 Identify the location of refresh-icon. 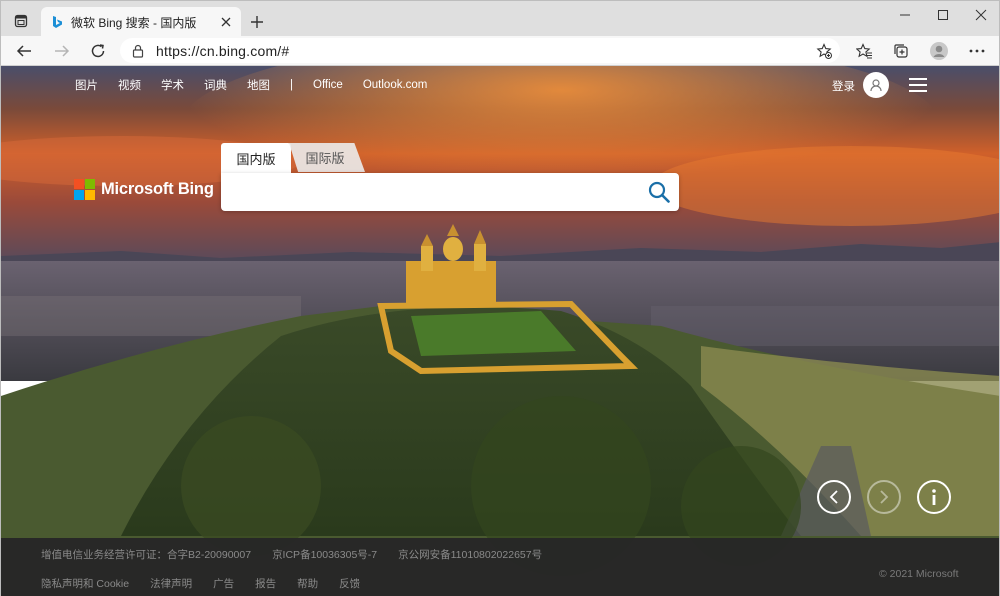
(98, 51).